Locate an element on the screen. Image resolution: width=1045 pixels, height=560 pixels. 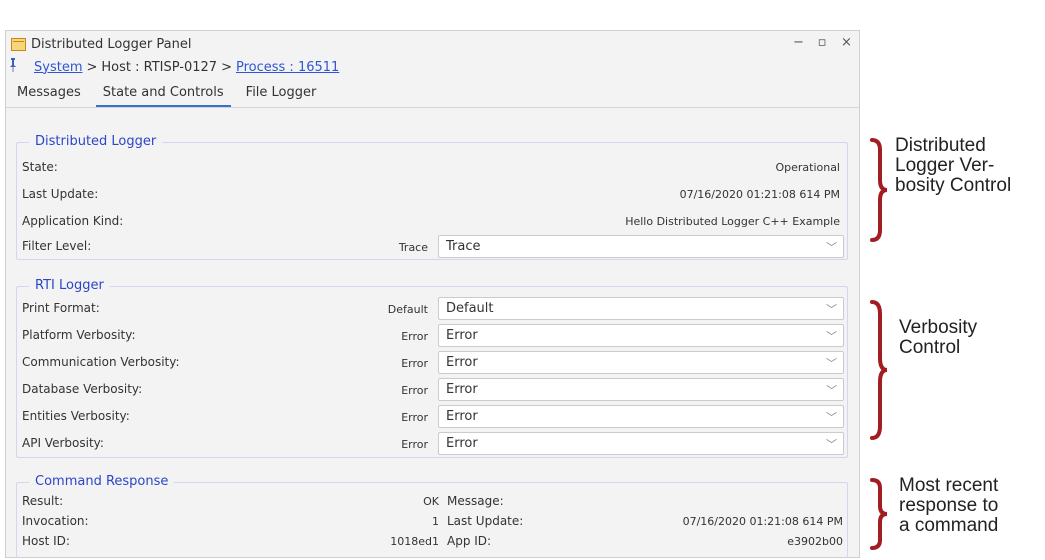
pin-icon is located at coordinates (14, 67).